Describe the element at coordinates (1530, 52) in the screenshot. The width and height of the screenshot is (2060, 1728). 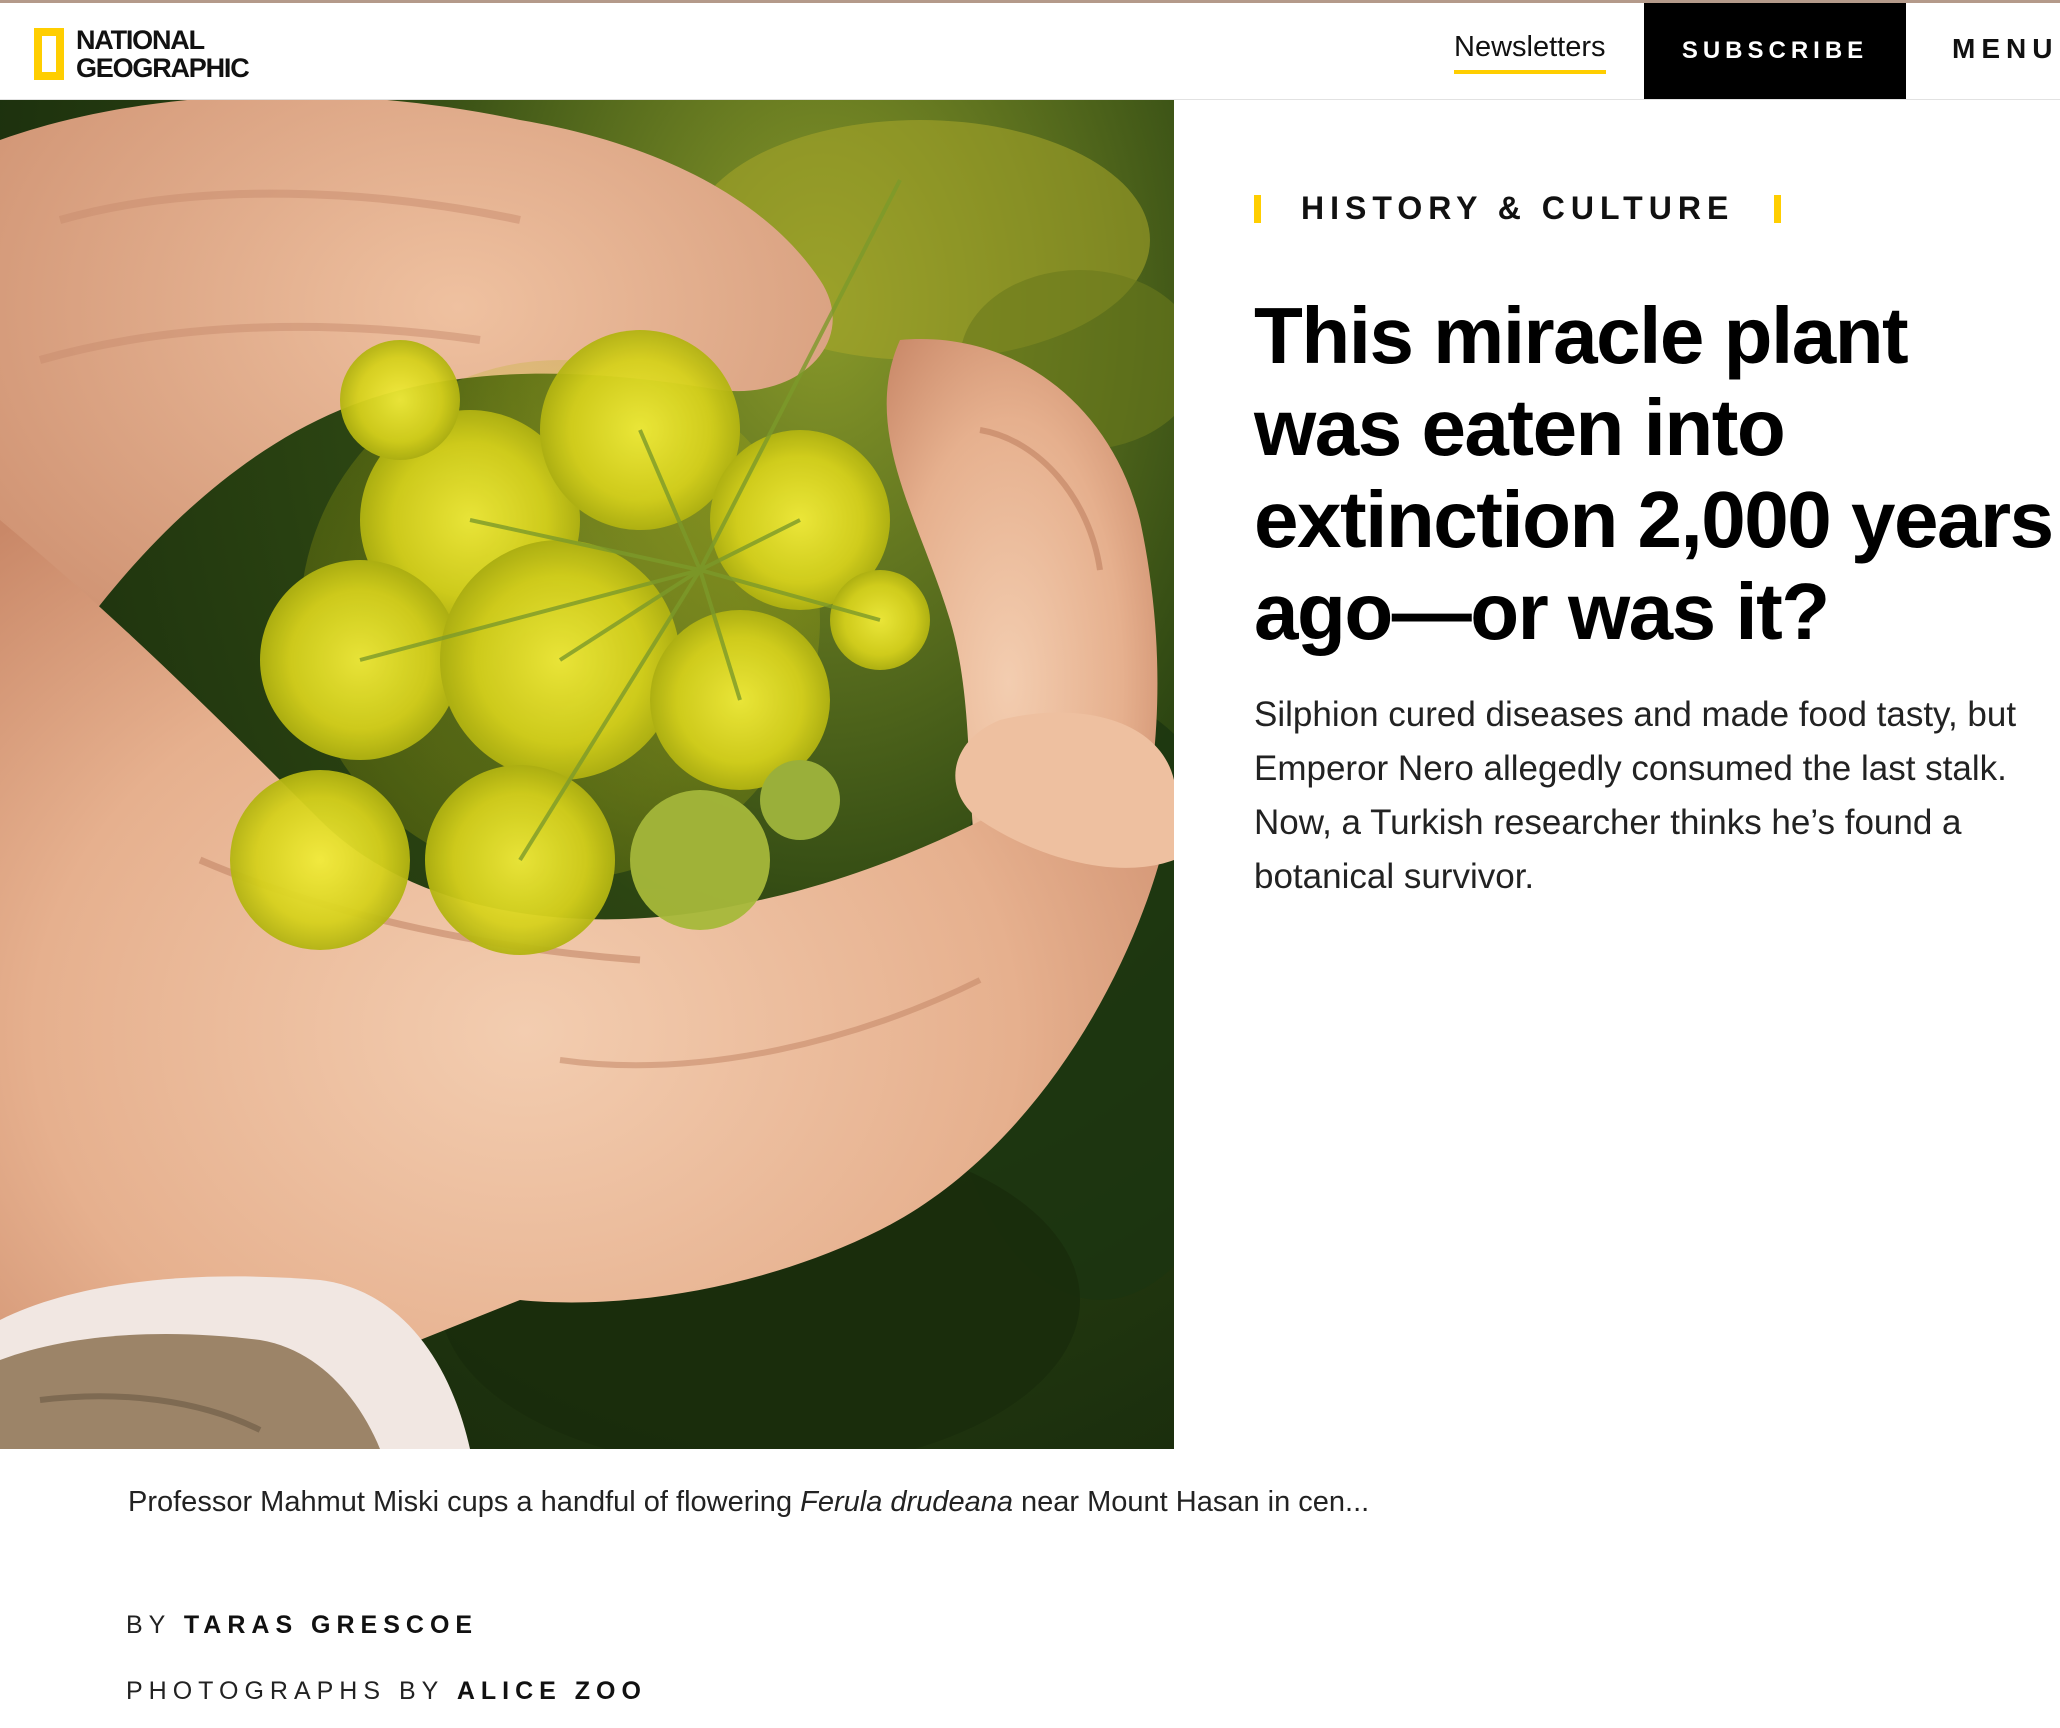
I see `newsletters-link: Newsletters` at that location.